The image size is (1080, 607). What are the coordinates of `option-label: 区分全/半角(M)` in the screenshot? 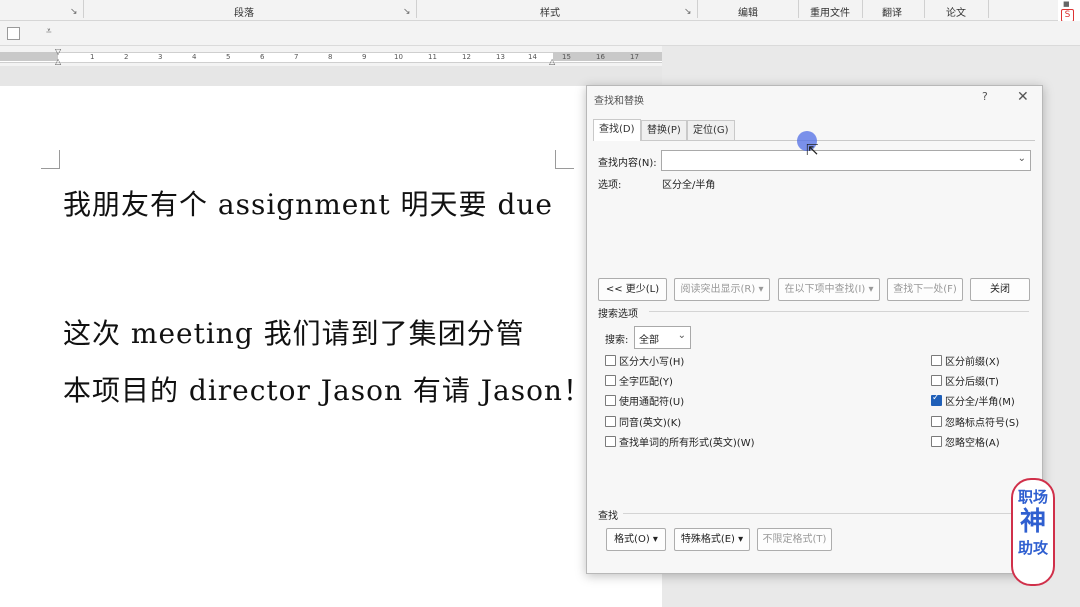 It's located at (980, 402).